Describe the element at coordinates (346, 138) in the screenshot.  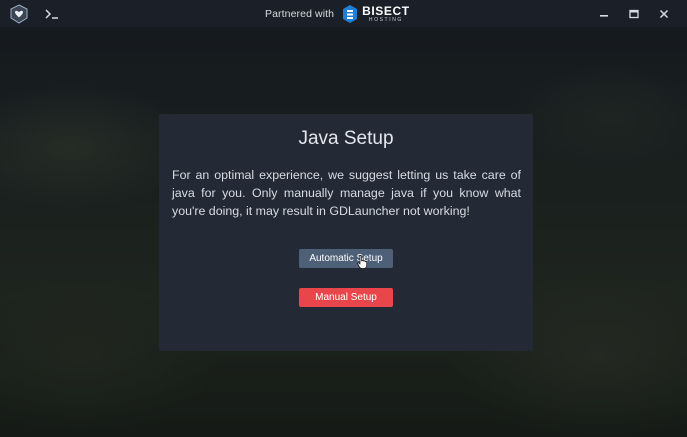
I see `dialog-title: Java Setup` at that location.